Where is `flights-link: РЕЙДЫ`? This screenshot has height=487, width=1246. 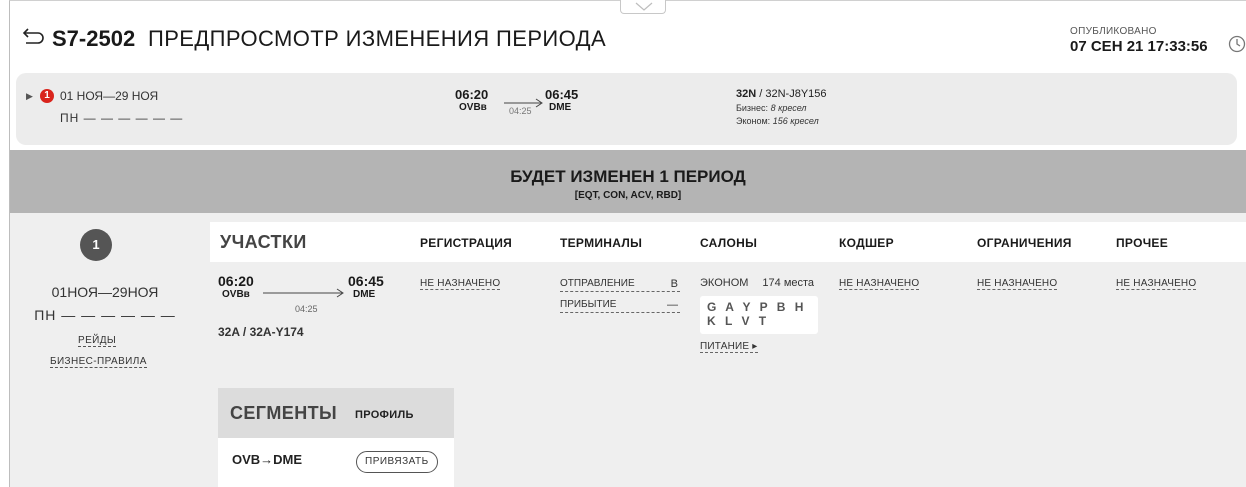
flights-link: РЕЙДЫ is located at coordinates (97, 341).